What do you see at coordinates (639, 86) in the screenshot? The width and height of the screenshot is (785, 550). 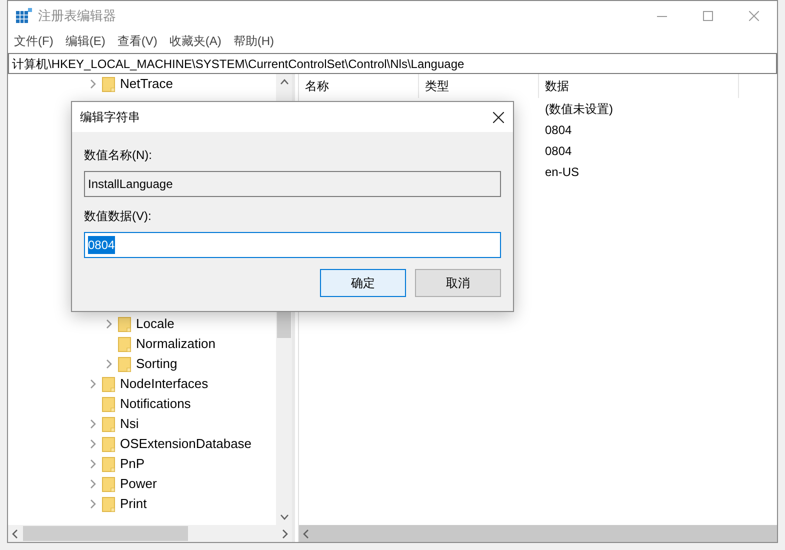 I see `column-header: 数据` at bounding box center [639, 86].